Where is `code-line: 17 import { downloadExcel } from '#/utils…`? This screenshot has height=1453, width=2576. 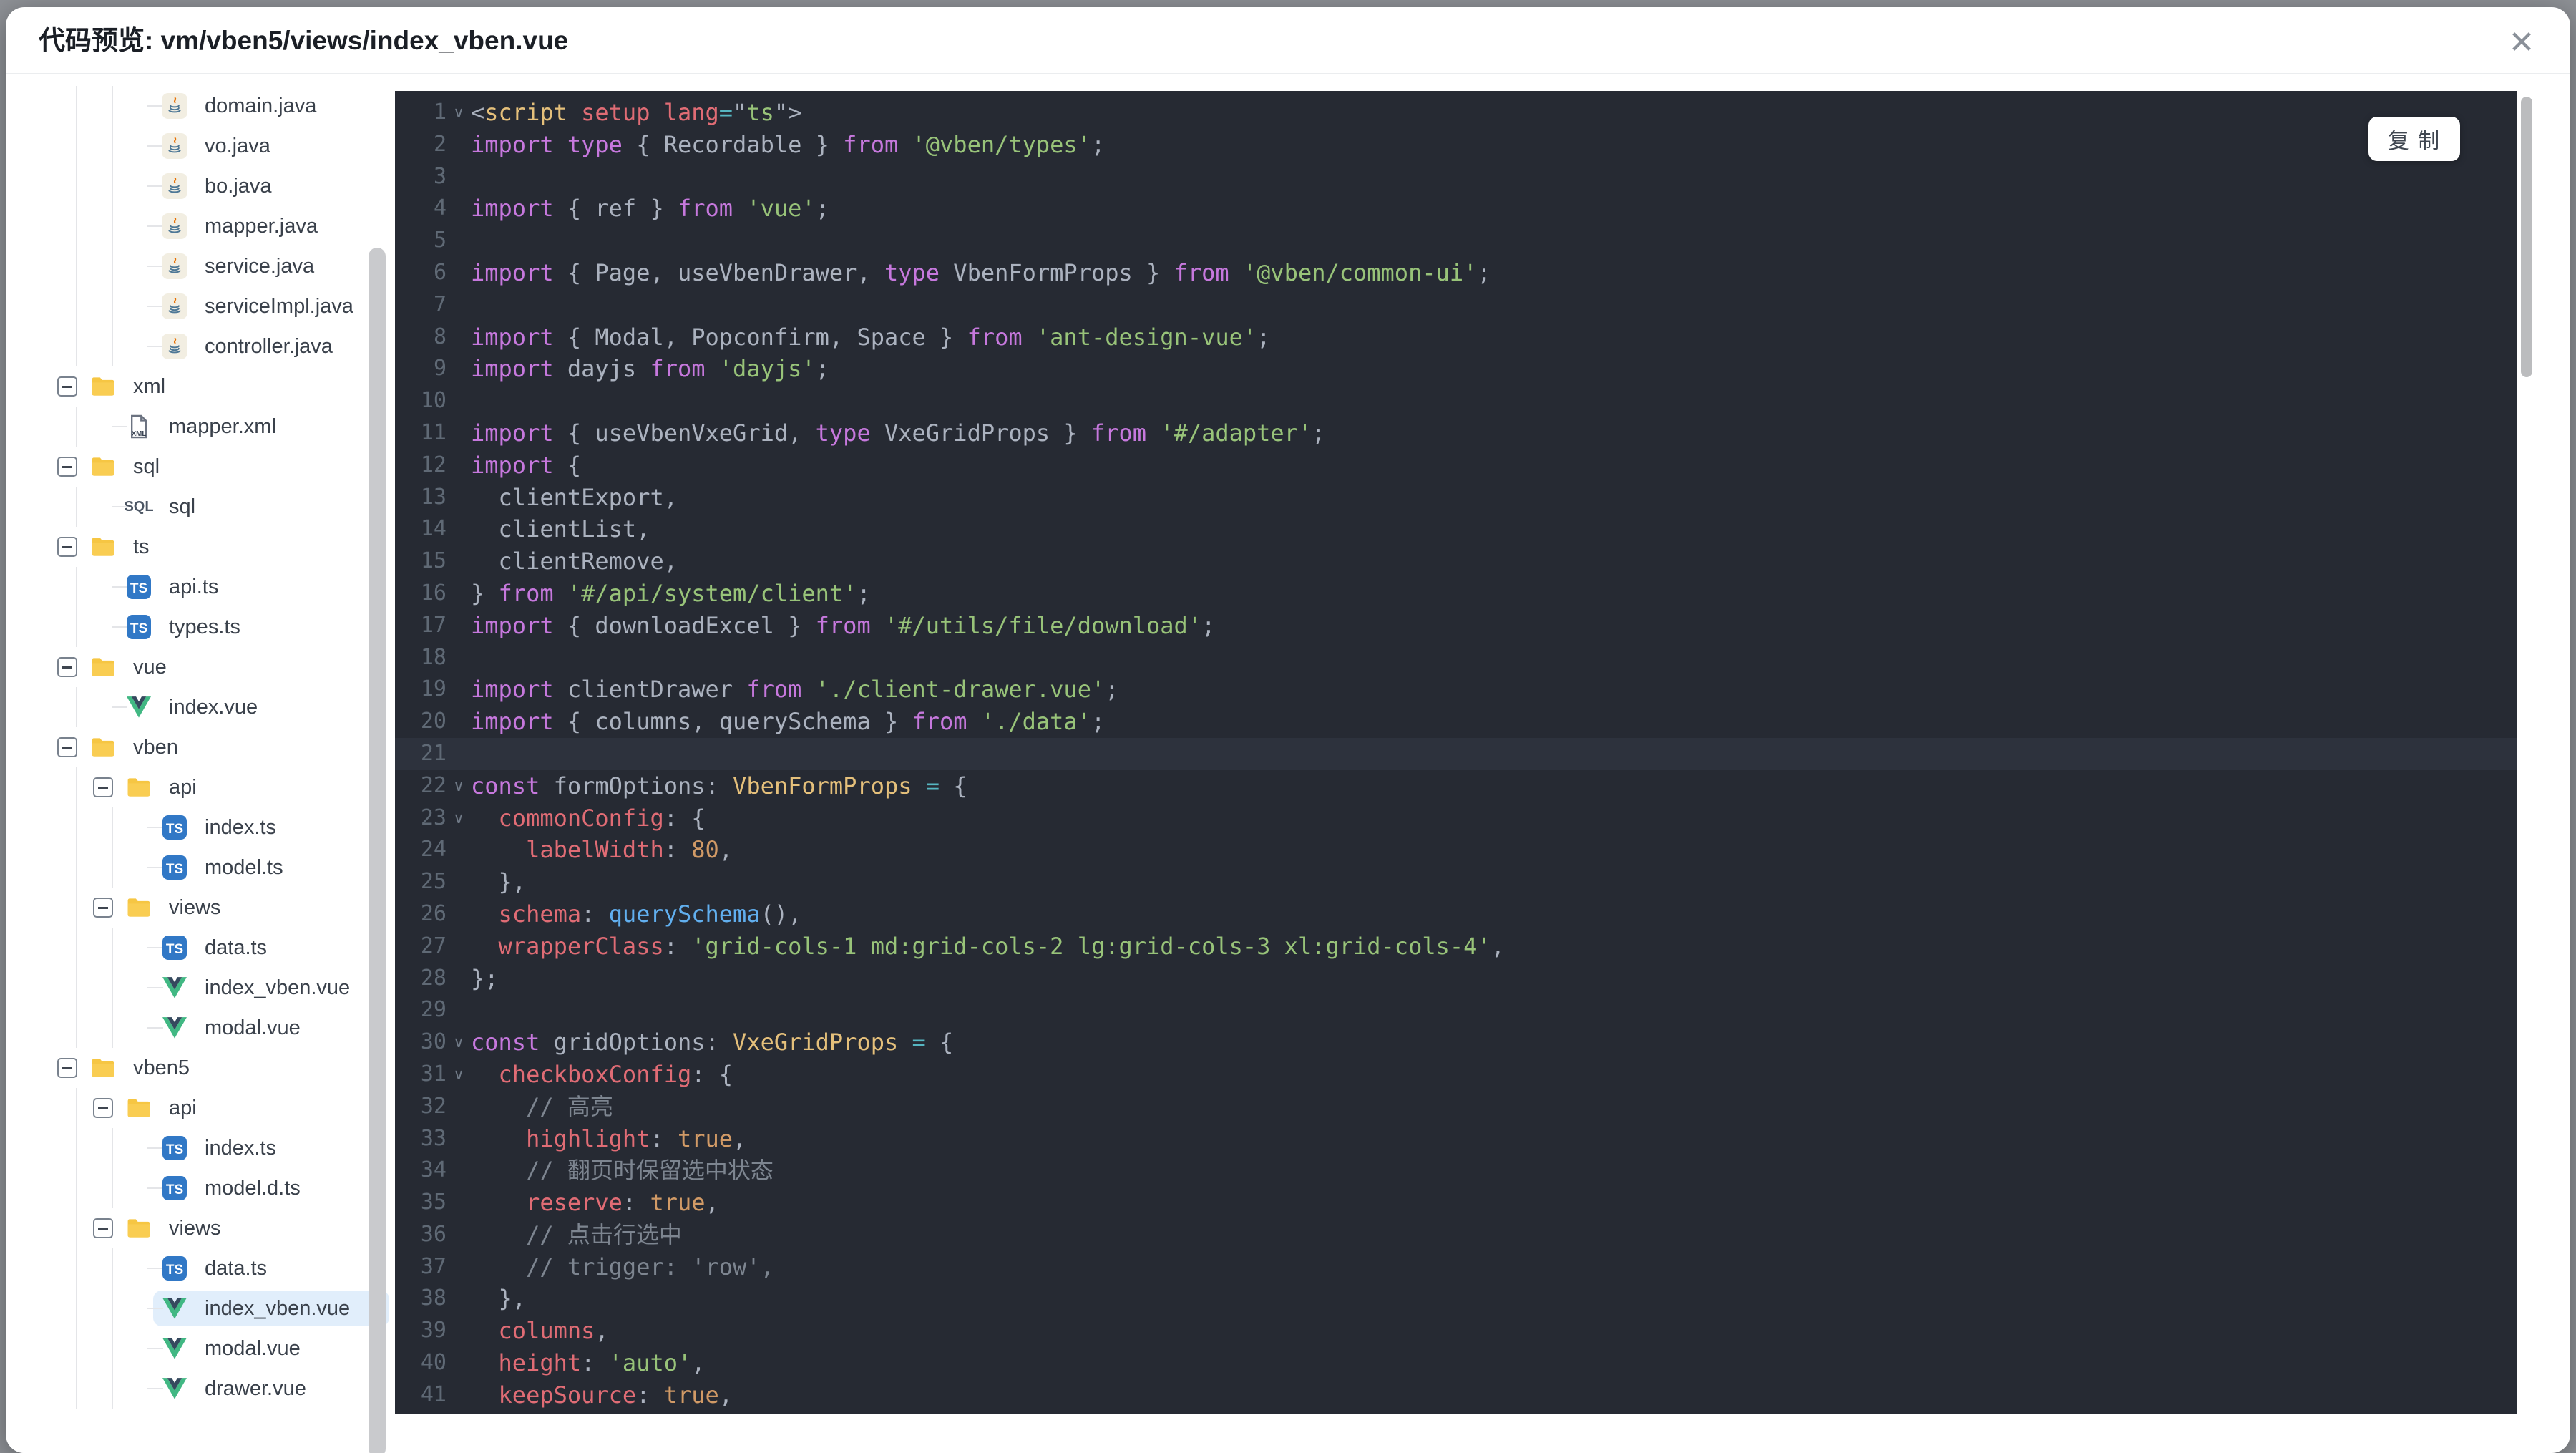 code-line: 17 import { downloadExcel } from '#/utils… is located at coordinates (1456, 626).